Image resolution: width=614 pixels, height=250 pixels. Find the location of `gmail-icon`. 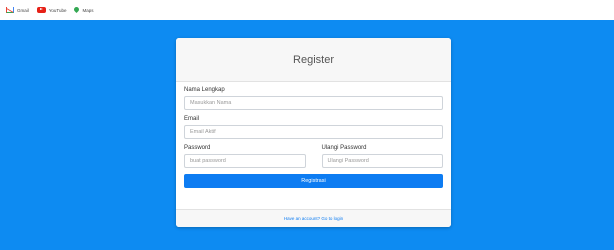

gmail-icon is located at coordinates (10, 10).